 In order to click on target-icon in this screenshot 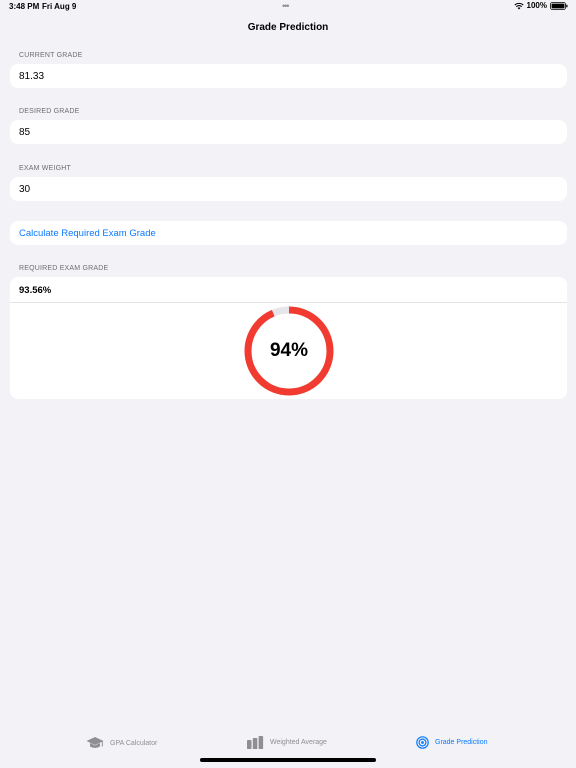, I will do `click(422, 742)`.